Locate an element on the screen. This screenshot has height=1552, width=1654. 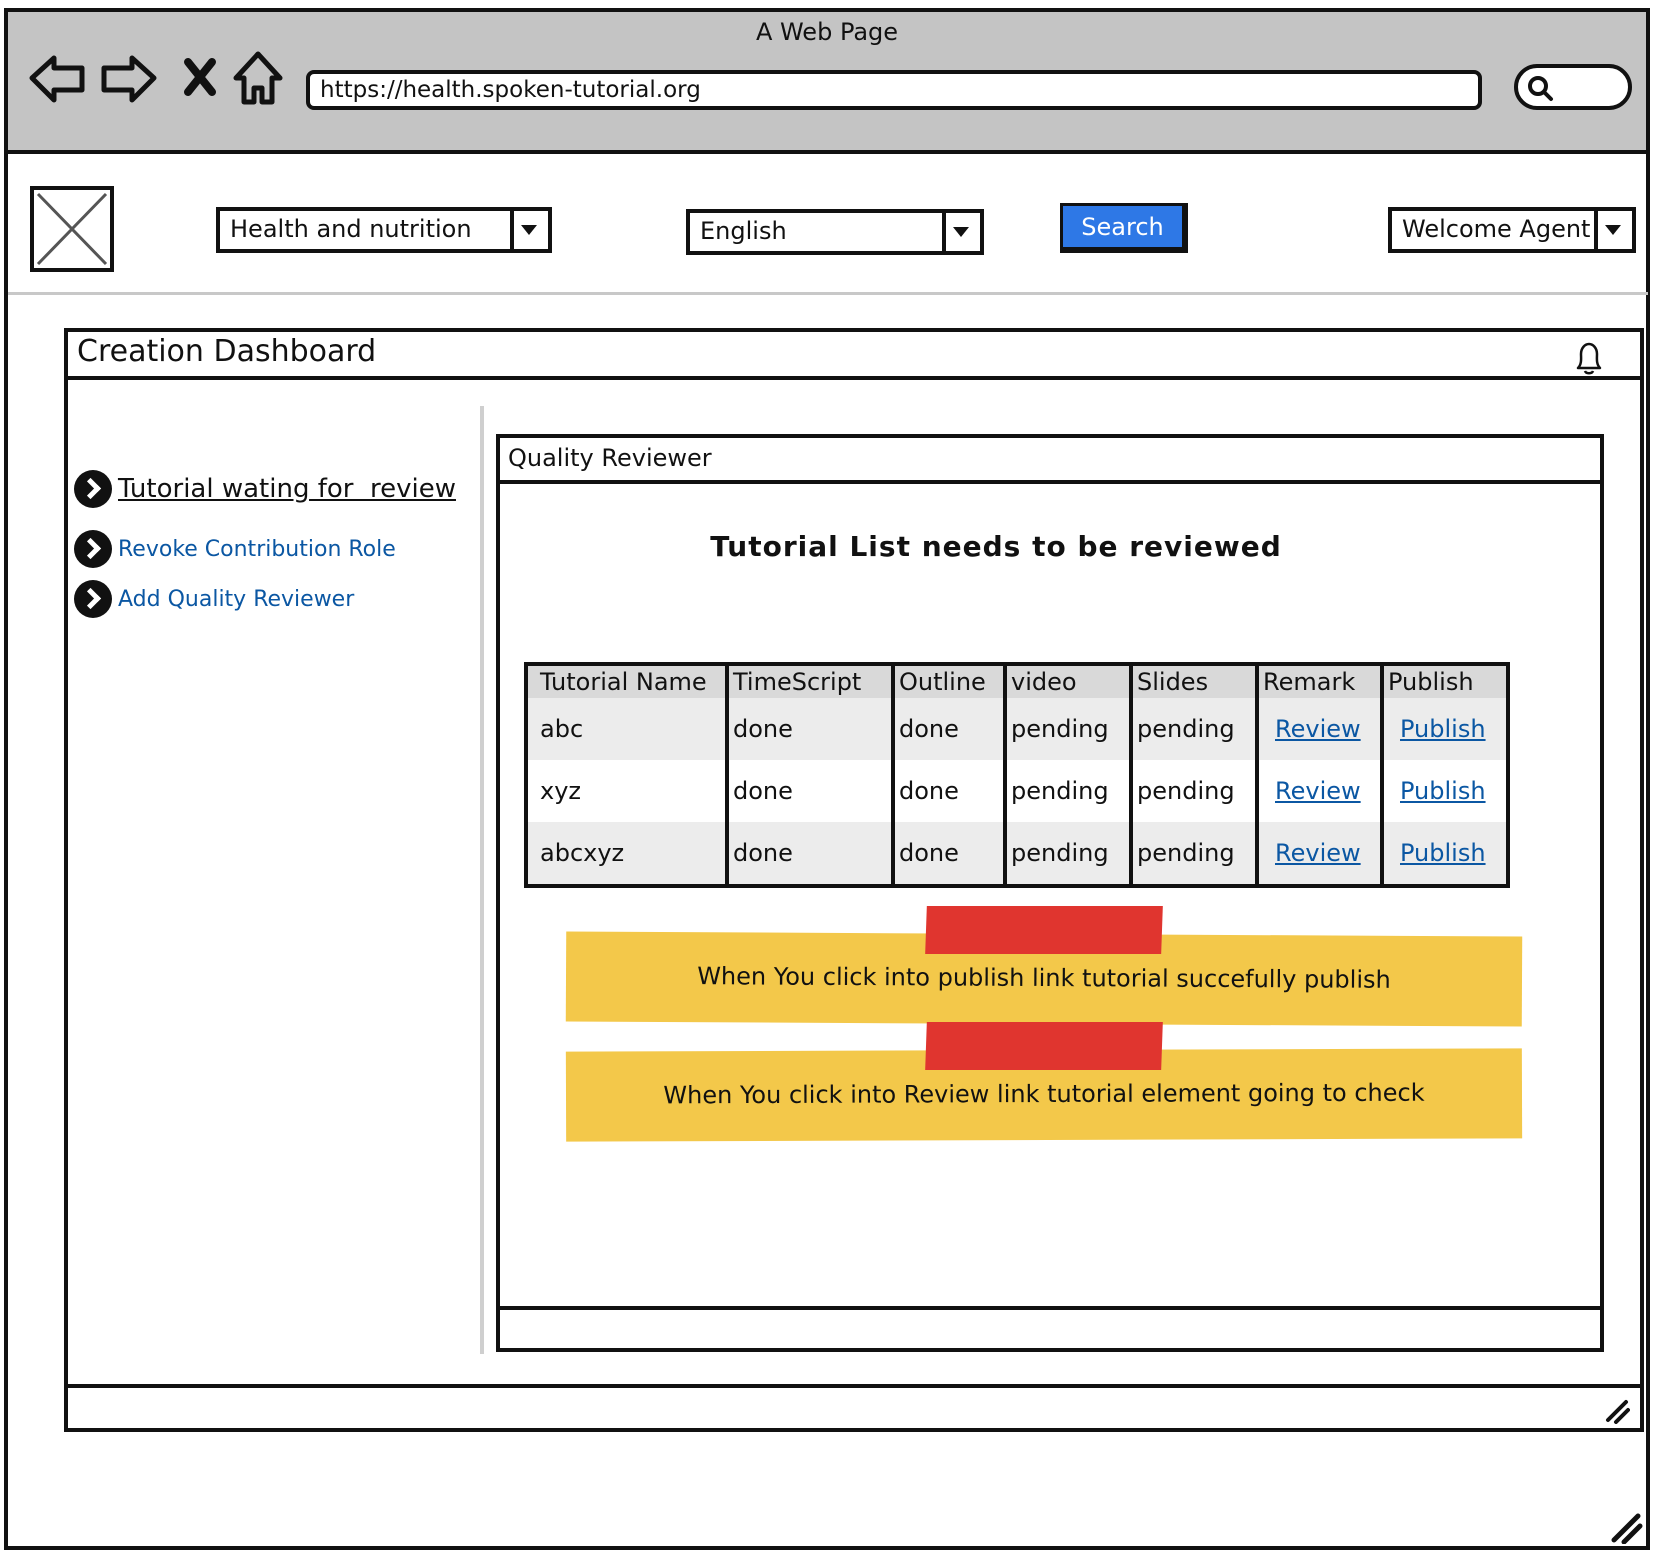
logo-placeholder is located at coordinates (72, 229).